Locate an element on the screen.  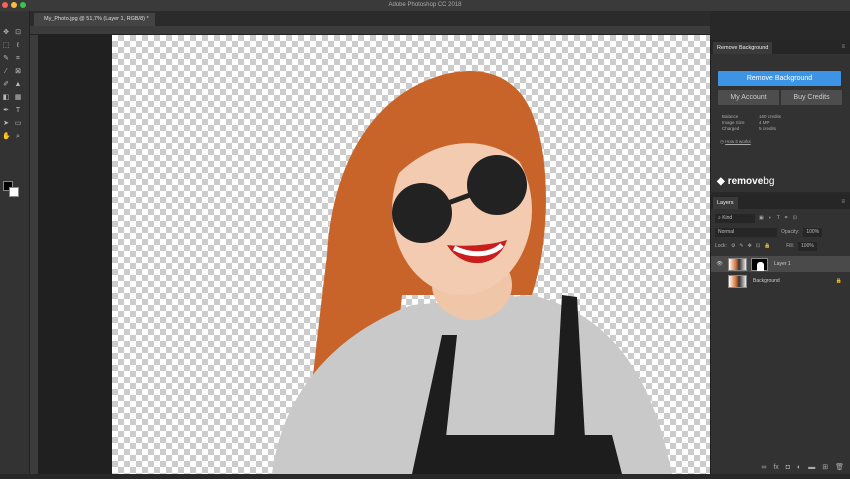
title-bar: Adobe Photoshop CC 2018 is located at coordinates (425, 5).